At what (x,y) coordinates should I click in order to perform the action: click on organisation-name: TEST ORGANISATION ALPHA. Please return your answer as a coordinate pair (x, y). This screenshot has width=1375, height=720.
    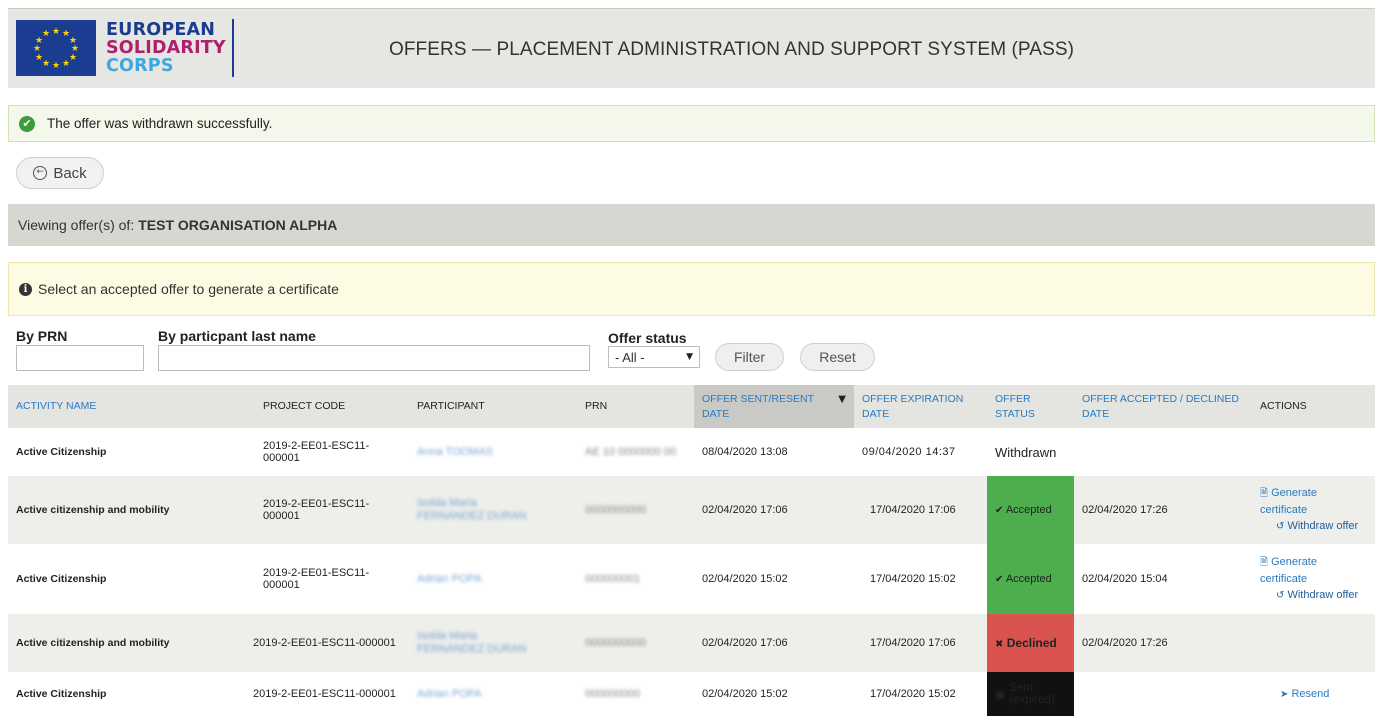
    Looking at the image, I should click on (238, 225).